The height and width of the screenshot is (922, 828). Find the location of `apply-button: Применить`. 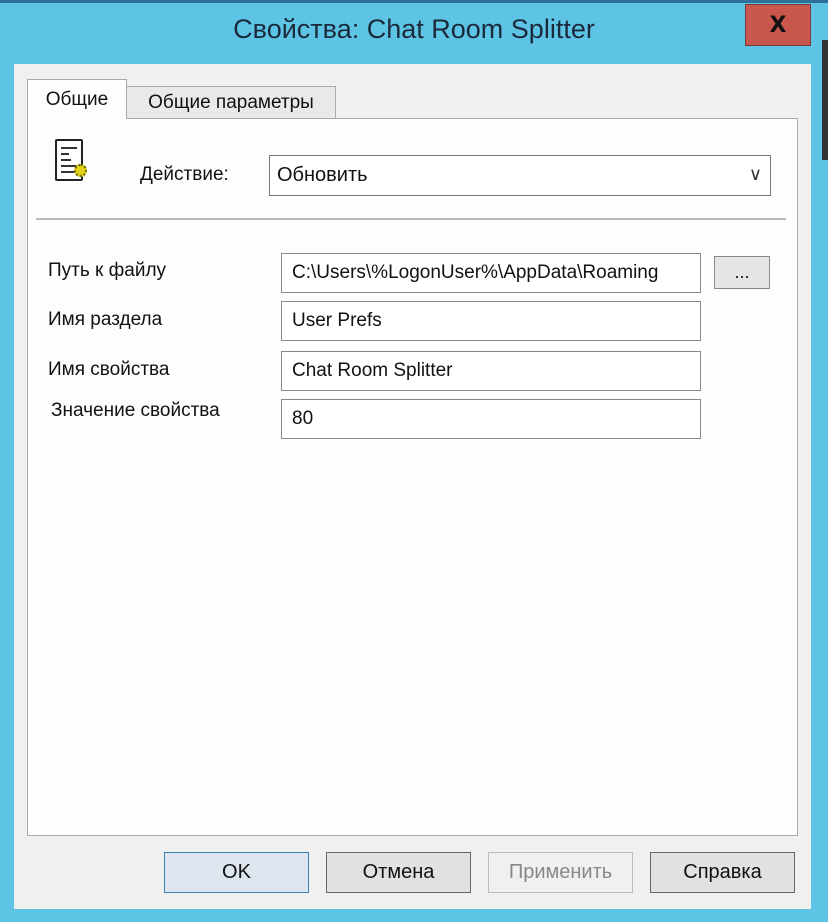

apply-button: Применить is located at coordinates (560, 872).